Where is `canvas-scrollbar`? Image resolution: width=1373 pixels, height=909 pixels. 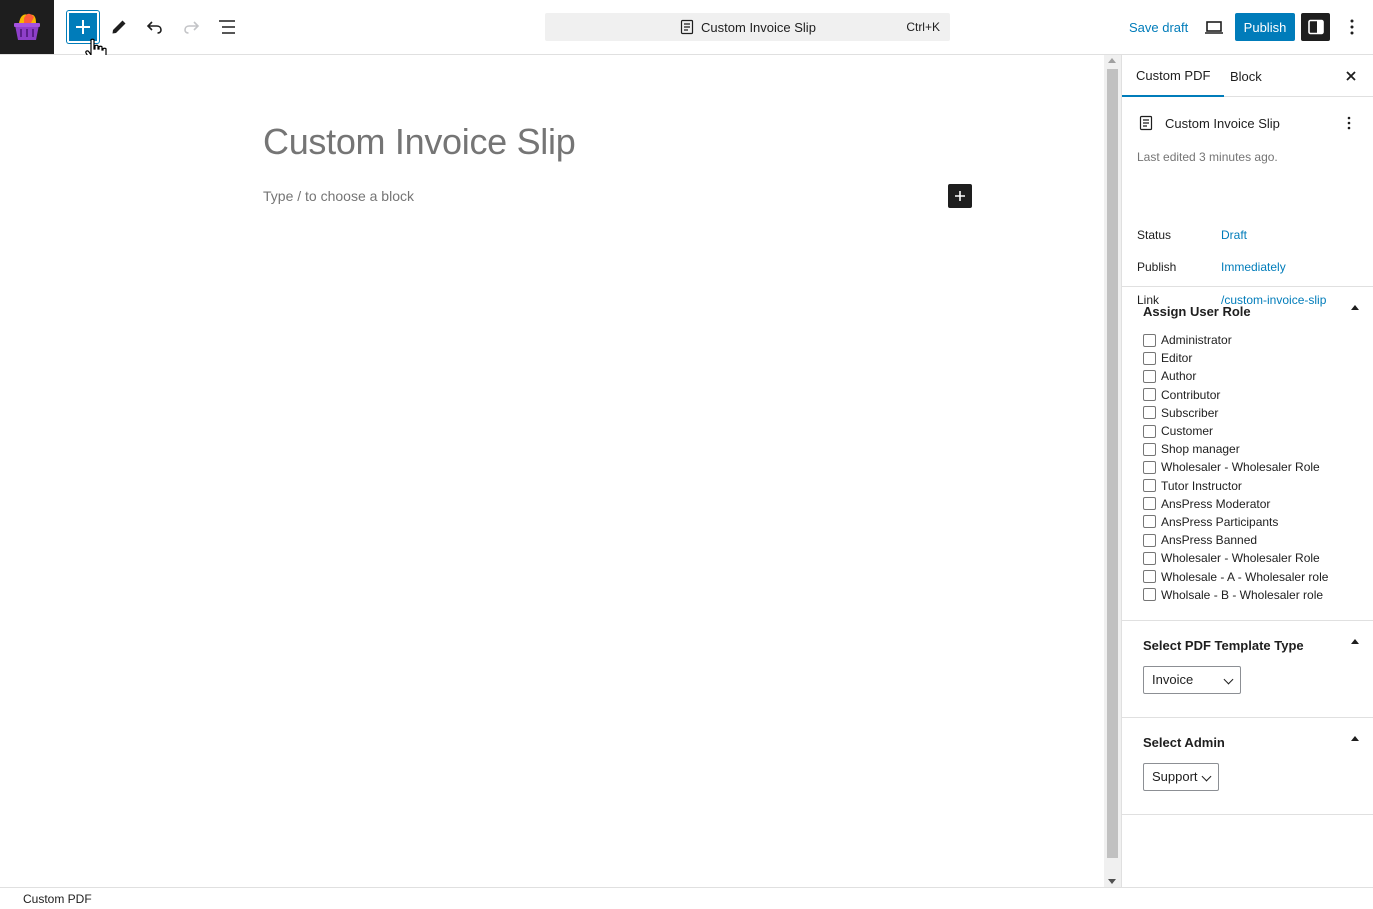 canvas-scrollbar is located at coordinates (1112, 471).